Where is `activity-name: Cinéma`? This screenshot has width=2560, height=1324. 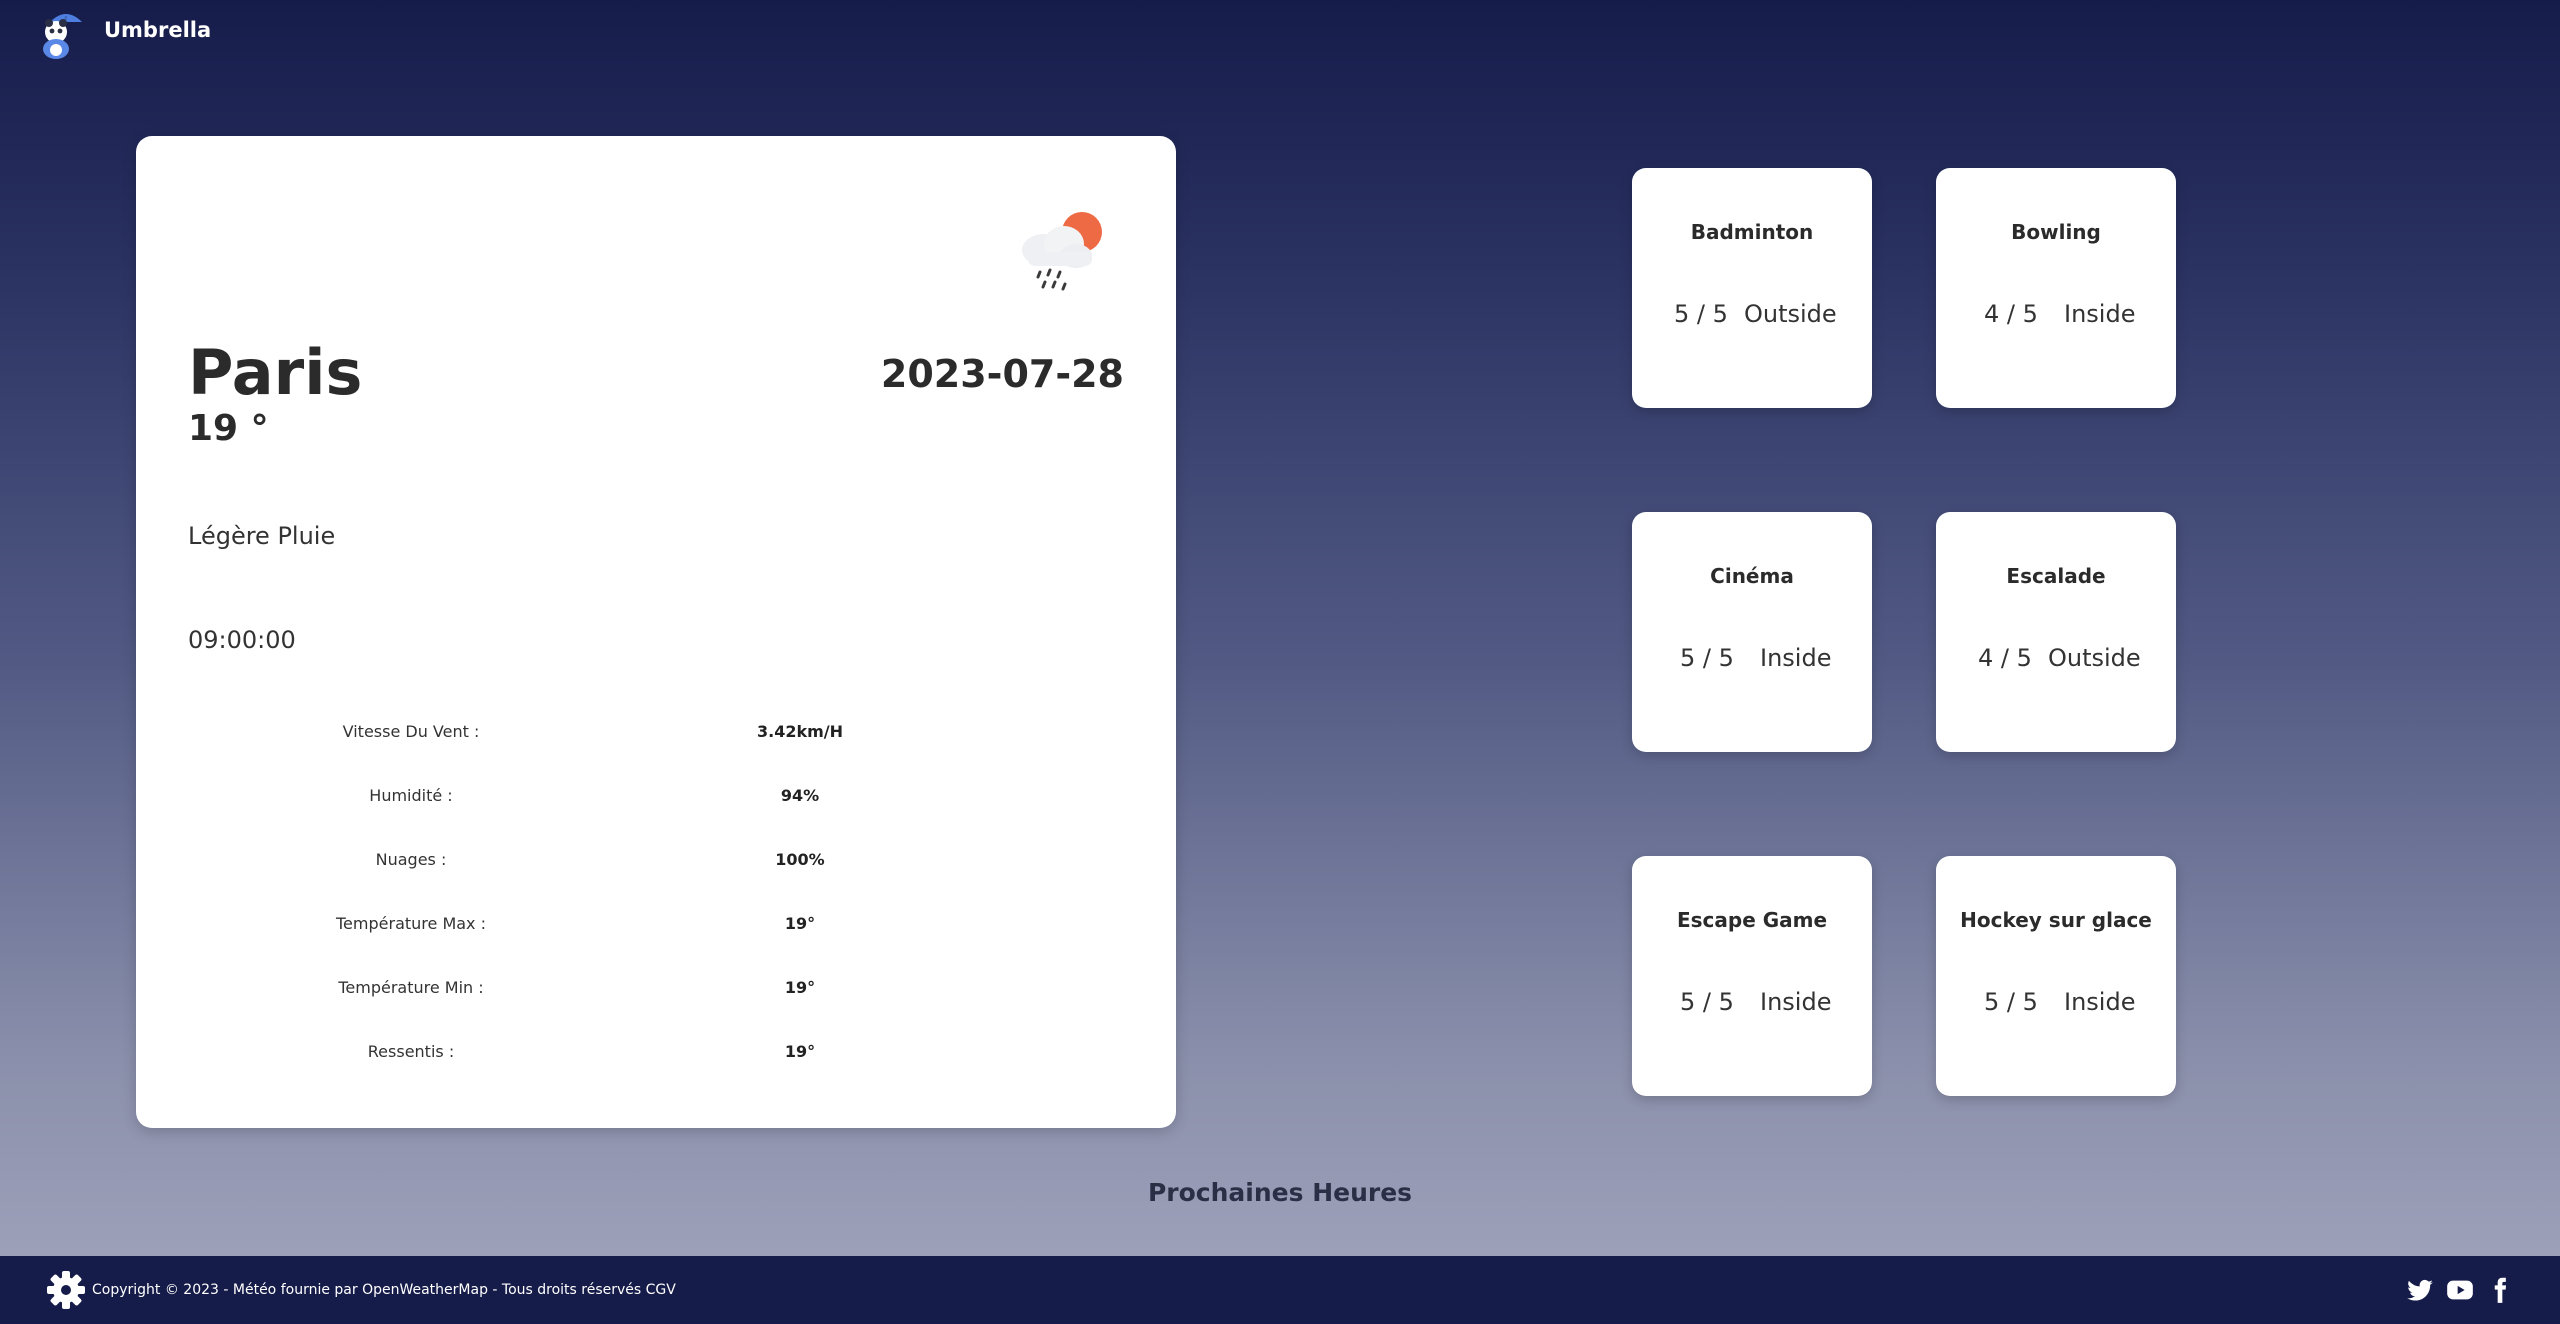 activity-name: Cinéma is located at coordinates (1752, 576).